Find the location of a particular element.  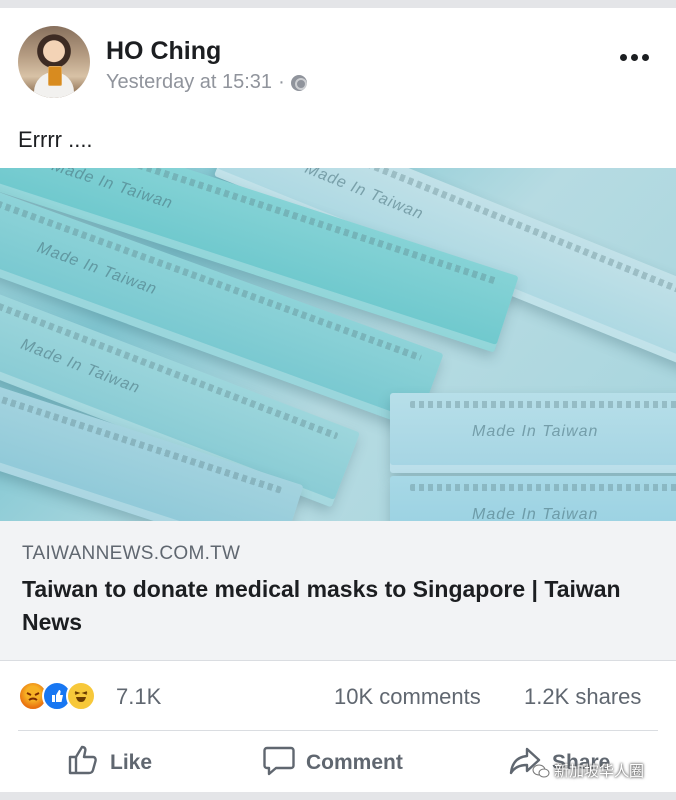

bottom-separator is located at coordinates (338, 796).